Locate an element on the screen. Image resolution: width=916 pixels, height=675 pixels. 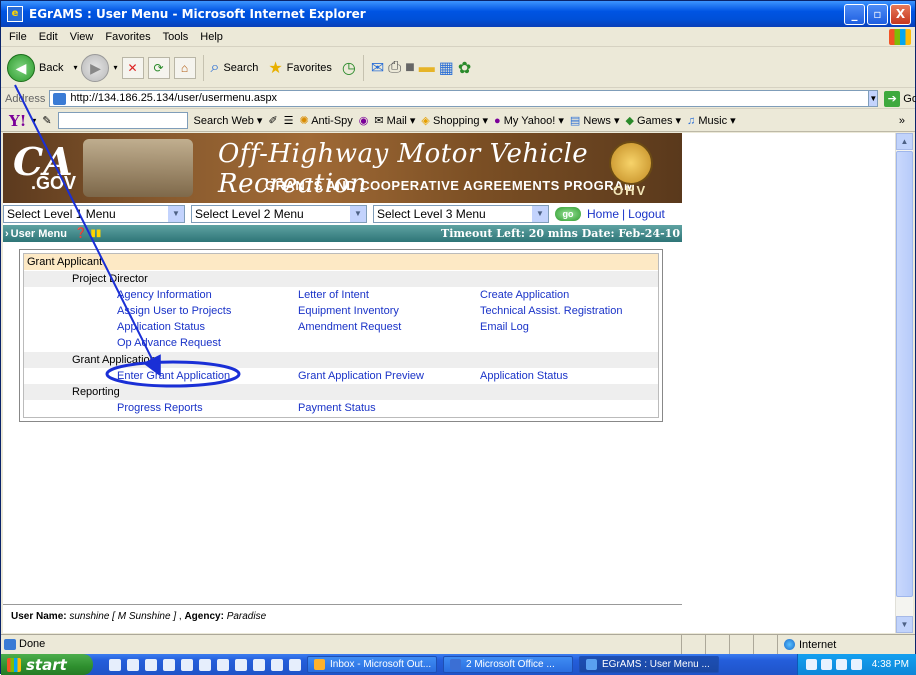
favorites-label: Favorites is located at coordinates (309, 68).